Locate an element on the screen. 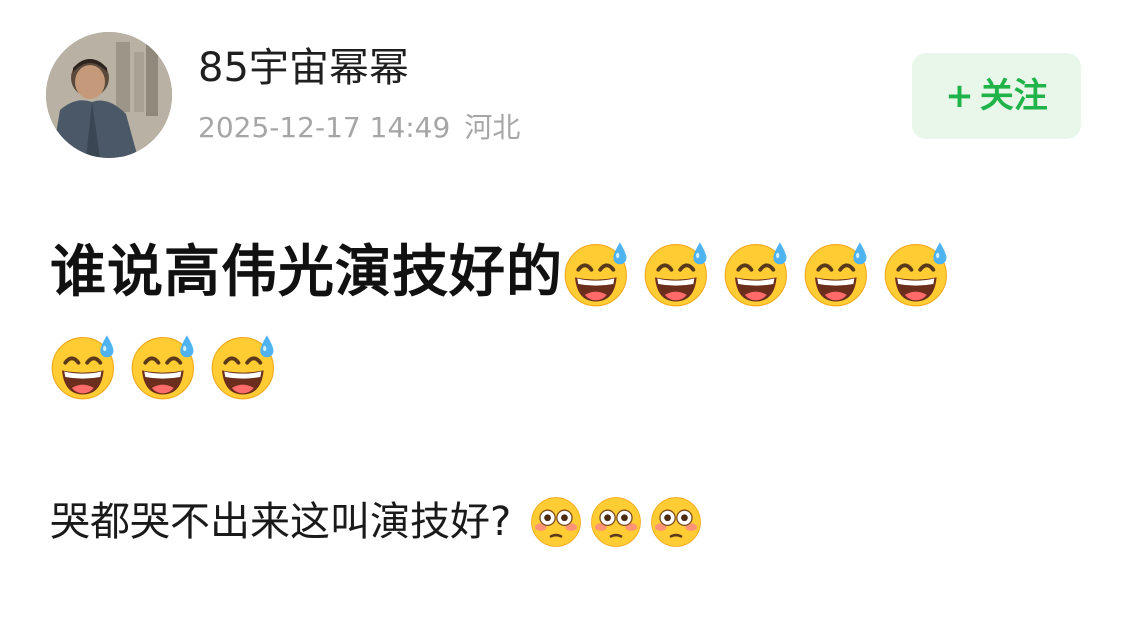 The image size is (1124, 619). post-timestamp: 2025-12-17 14:49 is located at coordinates (324, 127).